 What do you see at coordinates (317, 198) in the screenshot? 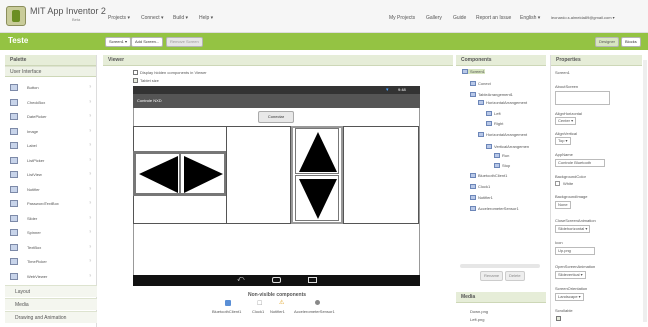
I see `stop-button` at bounding box center [317, 198].